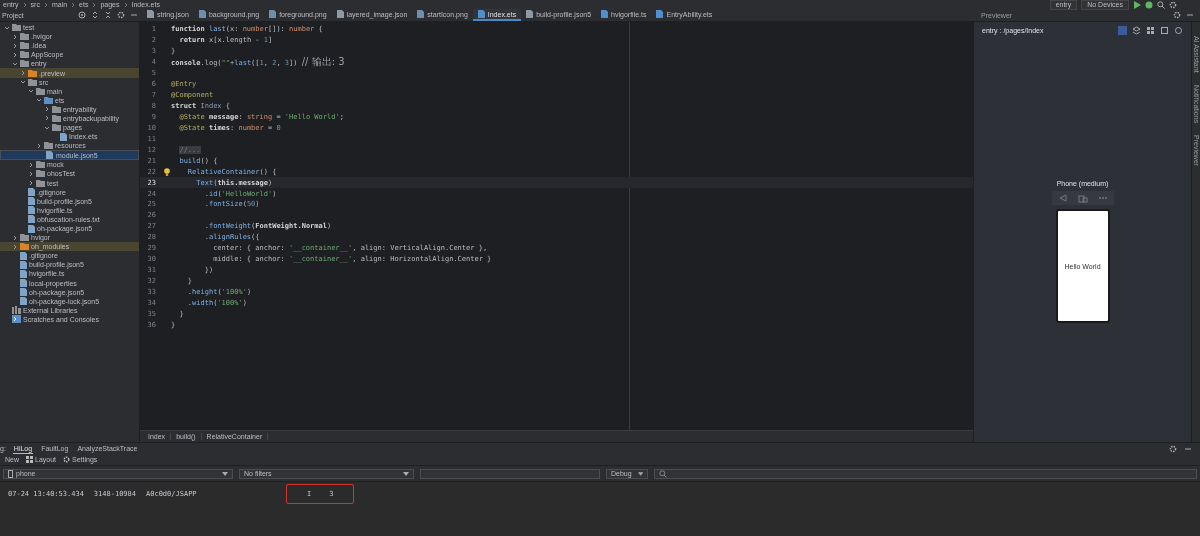 The width and height of the screenshot is (1200, 536). I want to click on library-icon, so click(16, 310).